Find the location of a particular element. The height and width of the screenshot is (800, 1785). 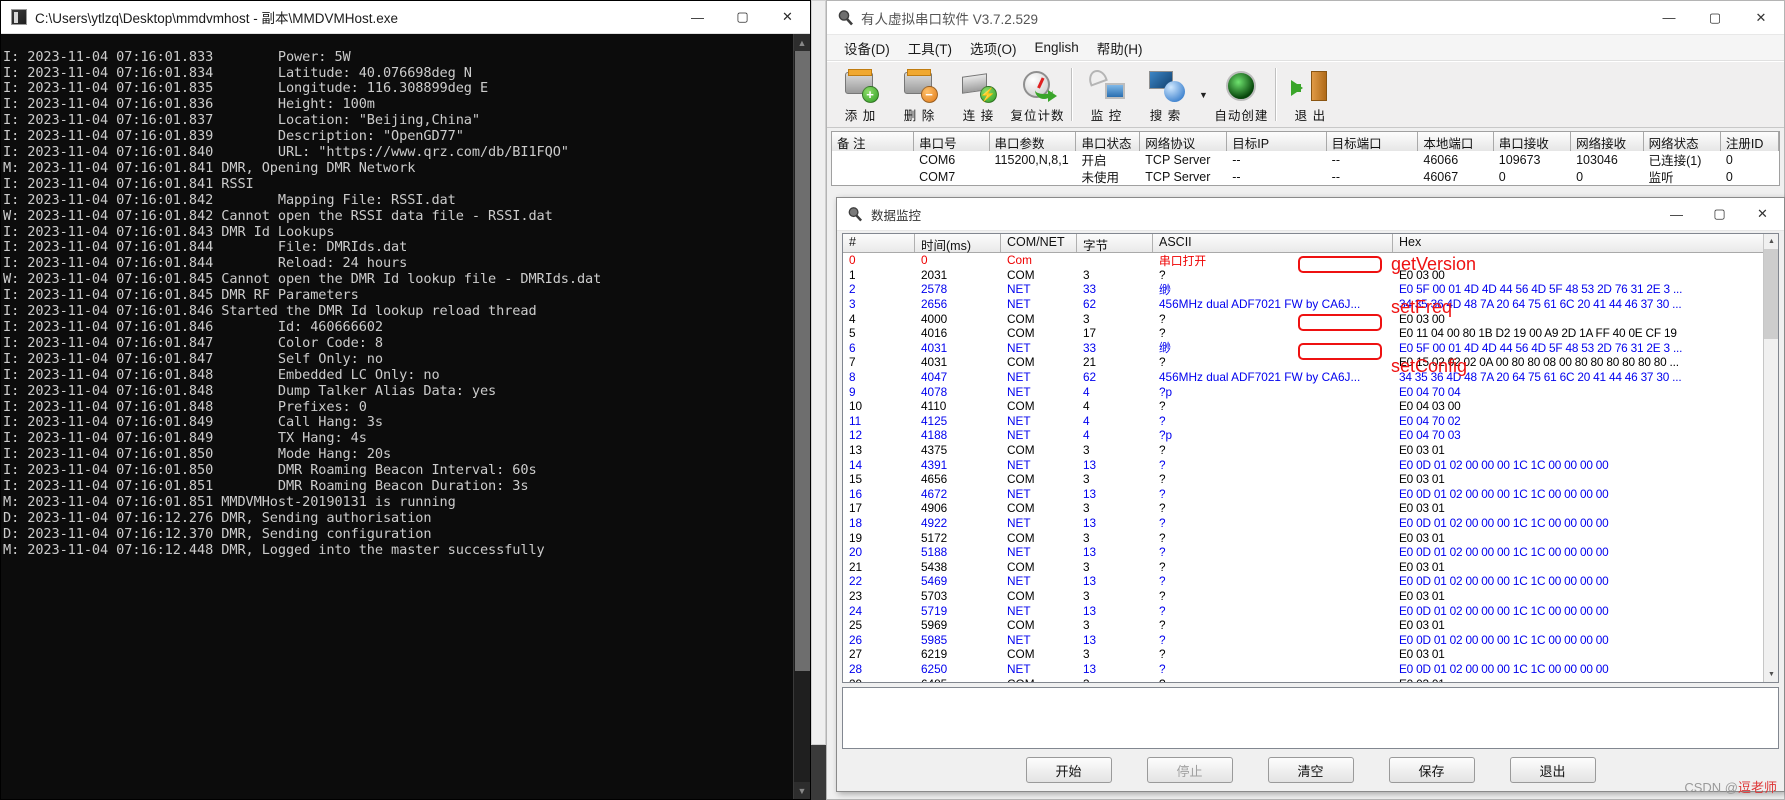

cell-hex: E0 03 01 is located at coordinates (1422, 595).